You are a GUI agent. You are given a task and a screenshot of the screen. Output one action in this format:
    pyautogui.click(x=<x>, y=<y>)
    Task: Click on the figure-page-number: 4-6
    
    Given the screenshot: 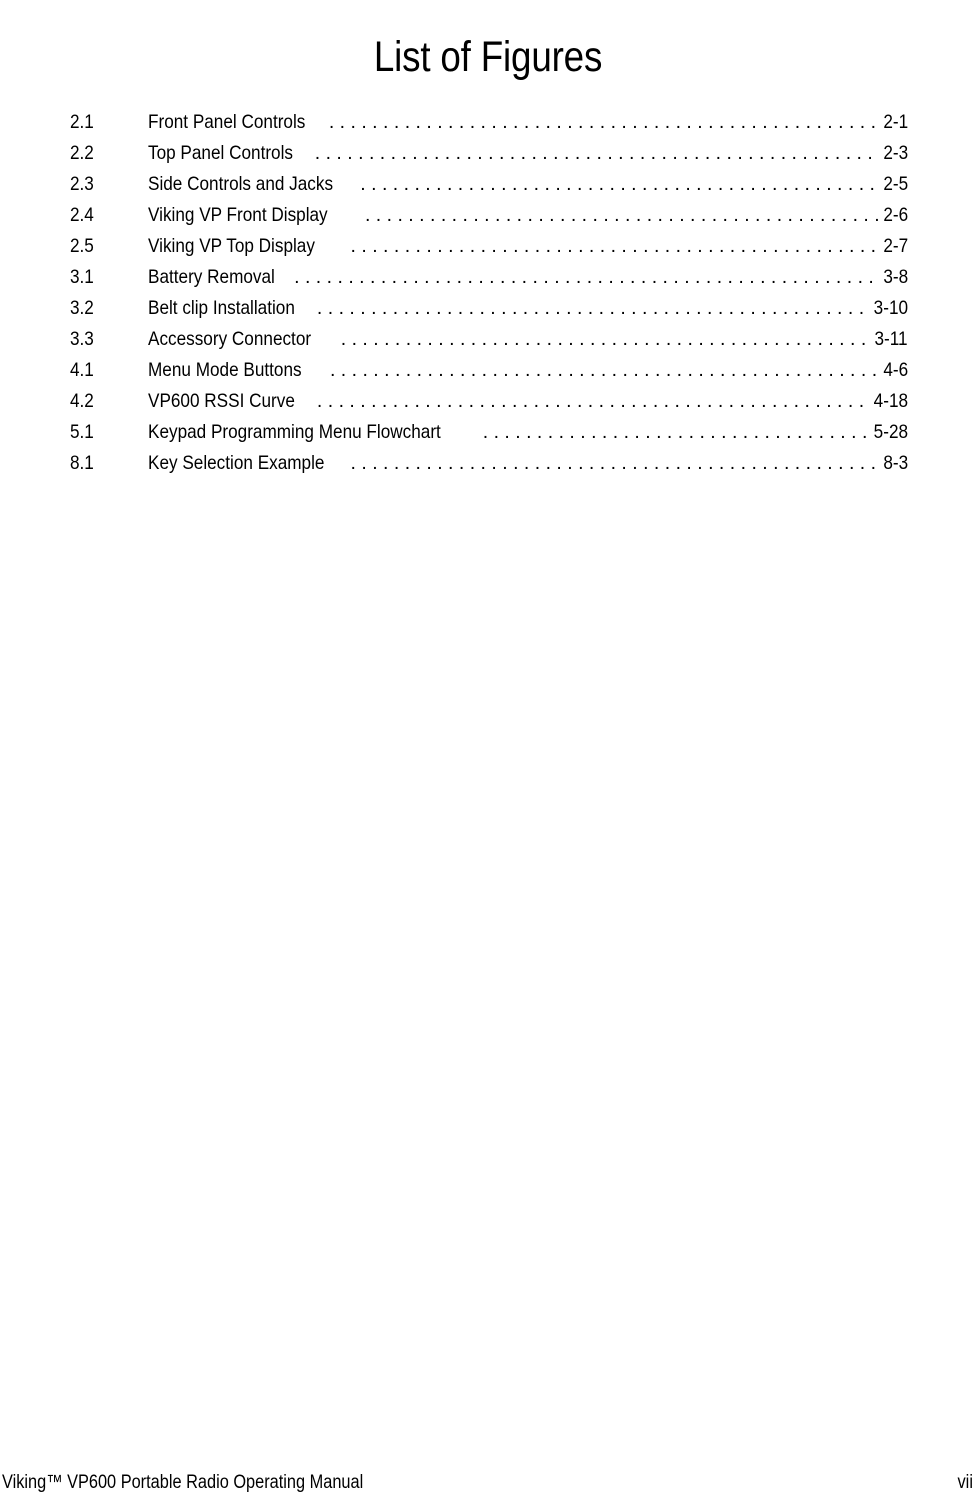 What is the action you would take?
    pyautogui.click(x=895, y=370)
    